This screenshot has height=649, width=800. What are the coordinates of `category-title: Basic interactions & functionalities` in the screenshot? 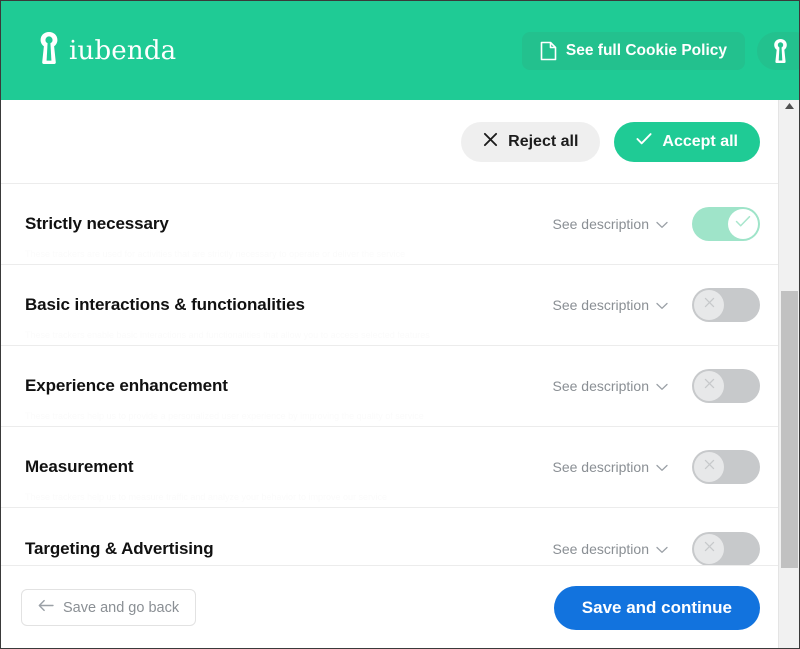 It's located at (165, 304).